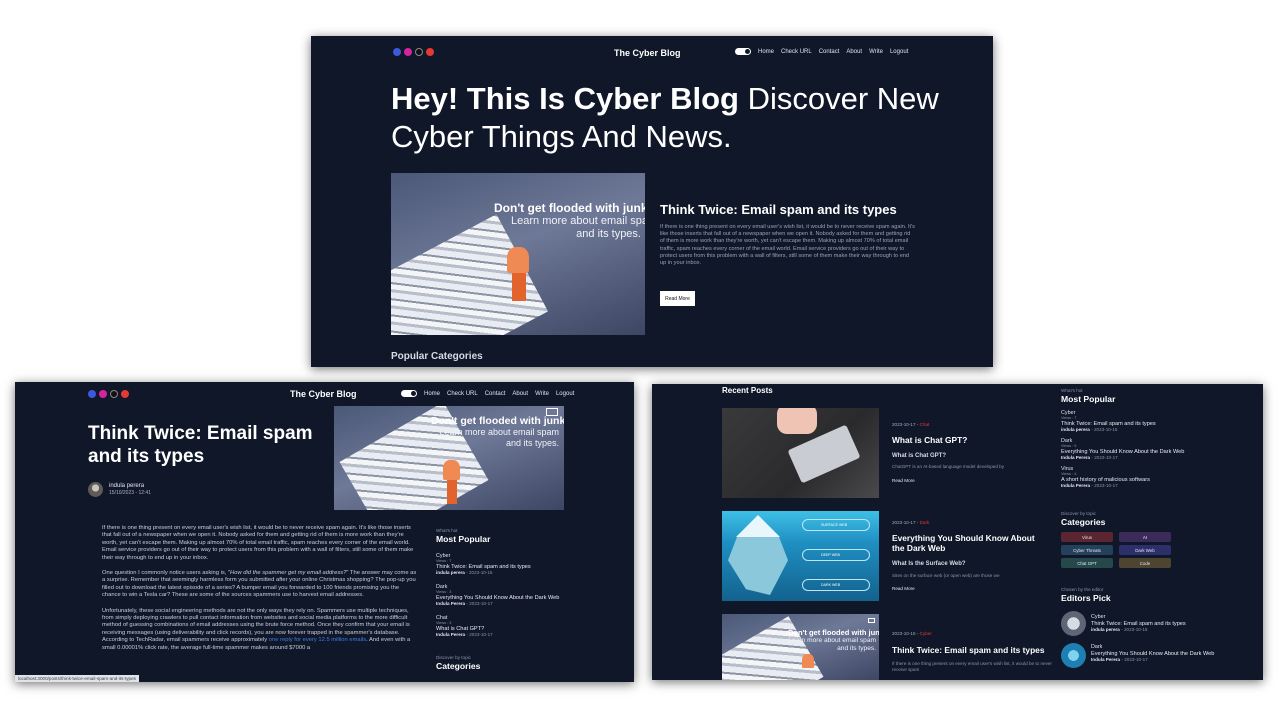  Describe the element at coordinates (1083, 522) in the screenshot. I see `categories-heading: Categories` at that location.